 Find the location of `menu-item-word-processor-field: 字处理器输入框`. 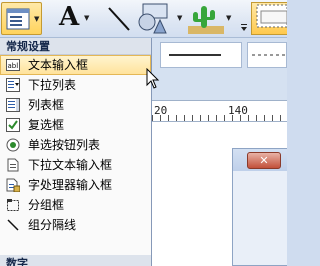

menu-item-word-processor-field: 字处理器输入框 is located at coordinates (75, 185).